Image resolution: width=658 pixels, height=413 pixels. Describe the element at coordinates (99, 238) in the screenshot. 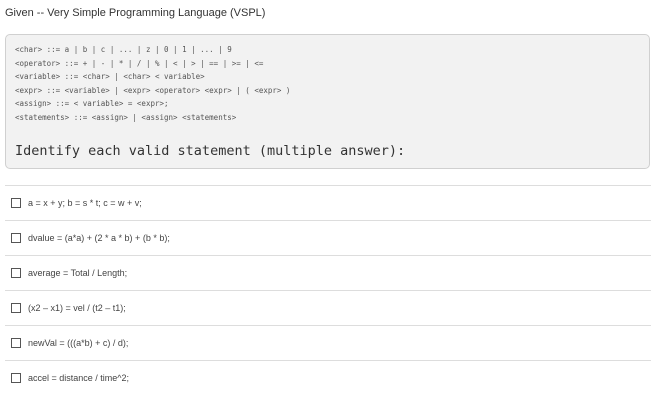

I see `option-label: dvalue = (a*a) + (2 * a * b) + (b * b);` at that location.